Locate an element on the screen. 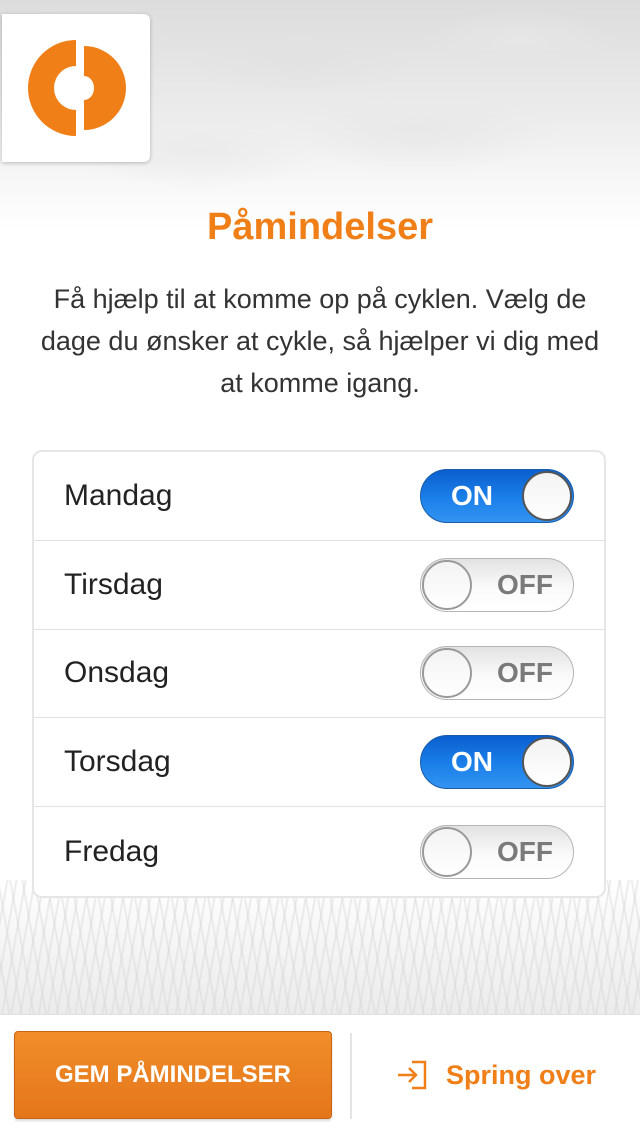  day-label: Onsdag is located at coordinates (117, 673).